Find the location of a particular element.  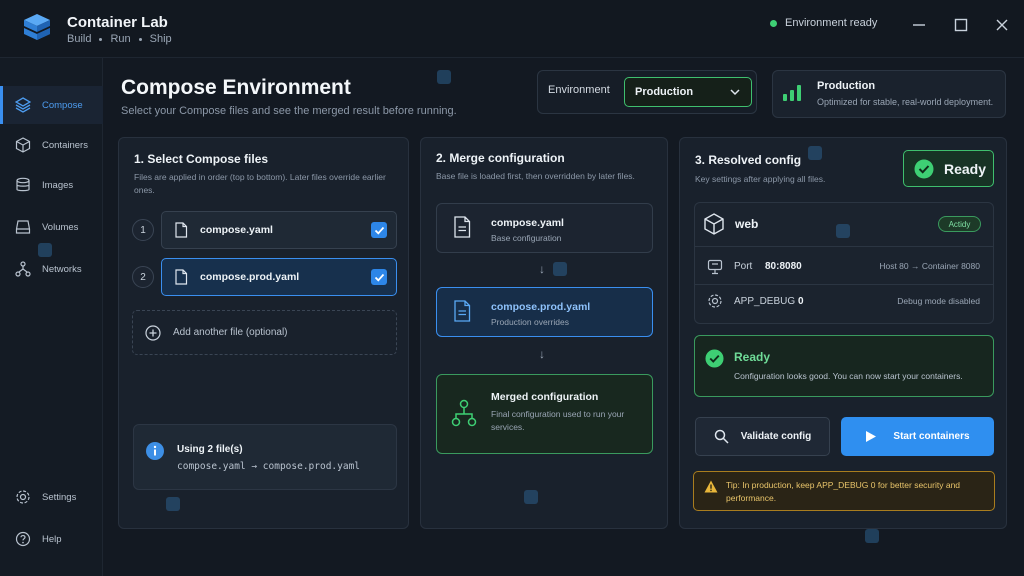

files-summary-order: compose.yaml → compose.prod.yaml is located at coordinates (269, 466).